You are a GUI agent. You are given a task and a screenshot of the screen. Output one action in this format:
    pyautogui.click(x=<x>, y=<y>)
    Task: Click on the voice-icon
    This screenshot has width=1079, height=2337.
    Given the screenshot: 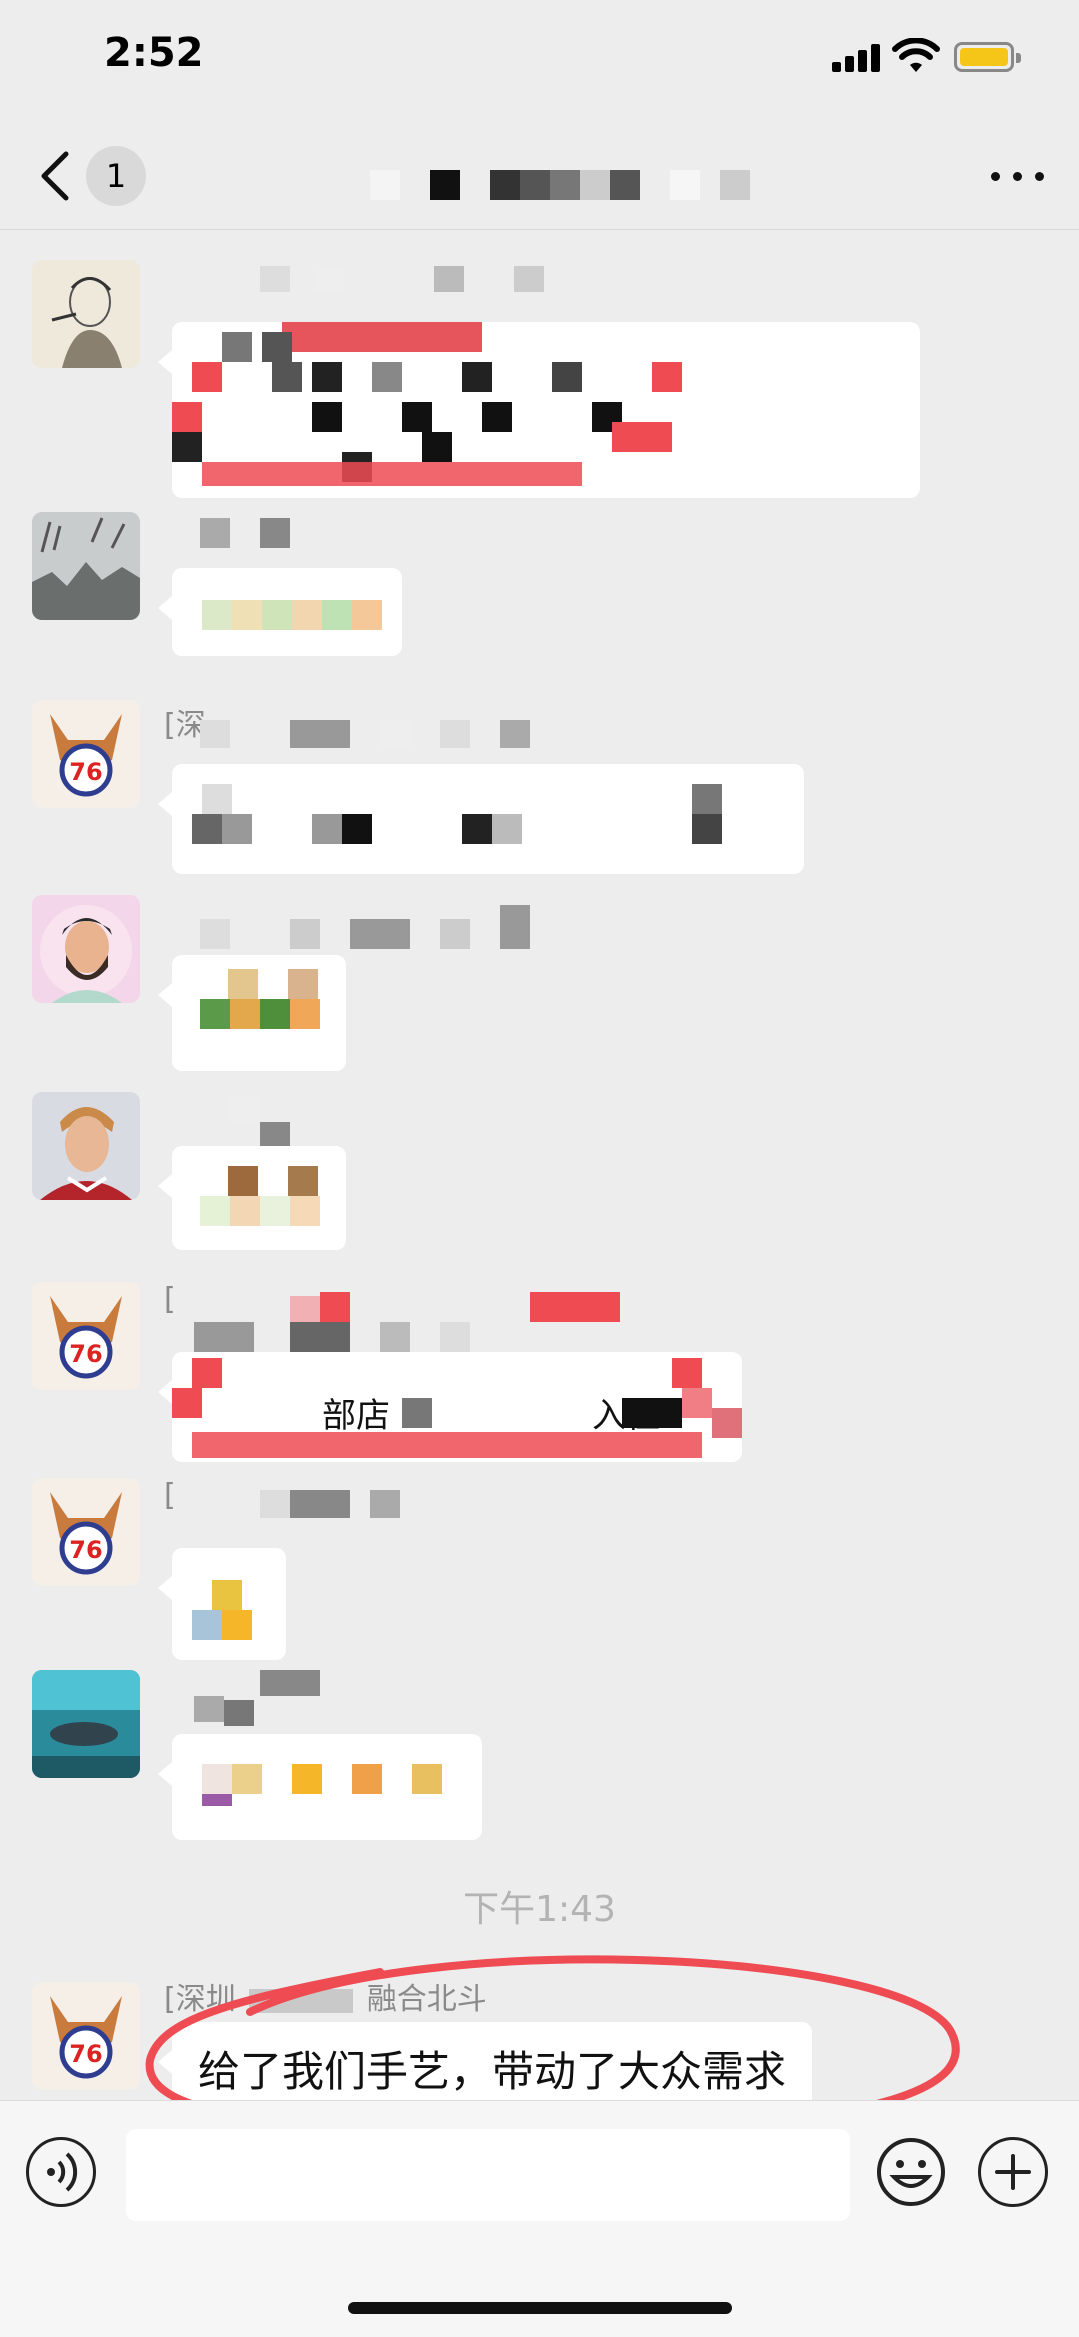 What is the action you would take?
    pyautogui.click(x=62, y=2172)
    